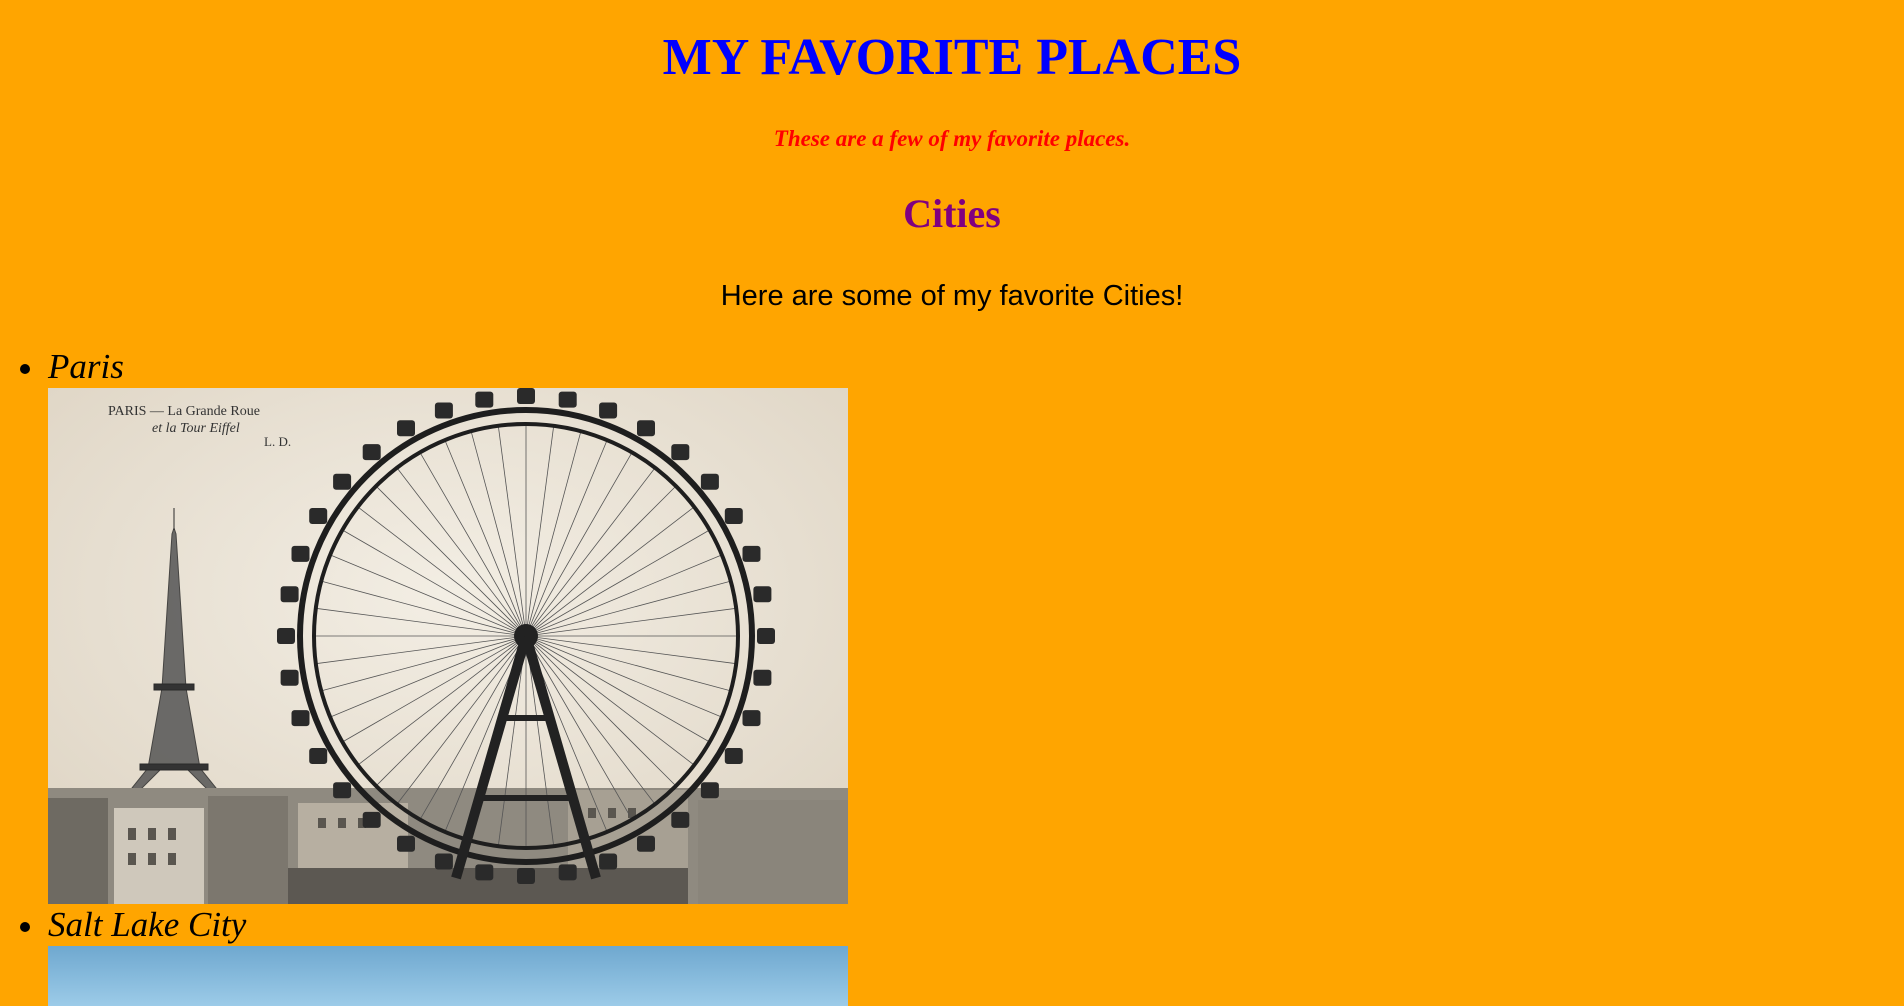  Describe the element at coordinates (196, 428) in the screenshot. I see `photo-caption-line2: et la Tour Eiffel` at that location.